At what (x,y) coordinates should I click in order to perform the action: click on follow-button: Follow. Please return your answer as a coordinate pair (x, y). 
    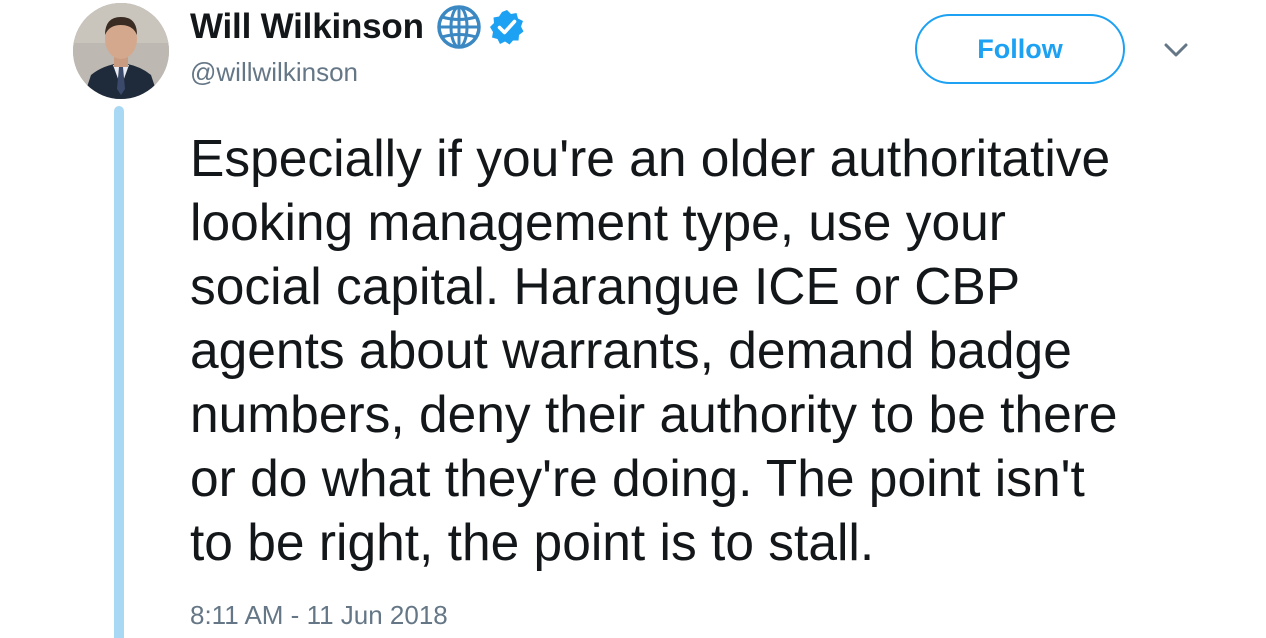
    Looking at the image, I should click on (1020, 49).